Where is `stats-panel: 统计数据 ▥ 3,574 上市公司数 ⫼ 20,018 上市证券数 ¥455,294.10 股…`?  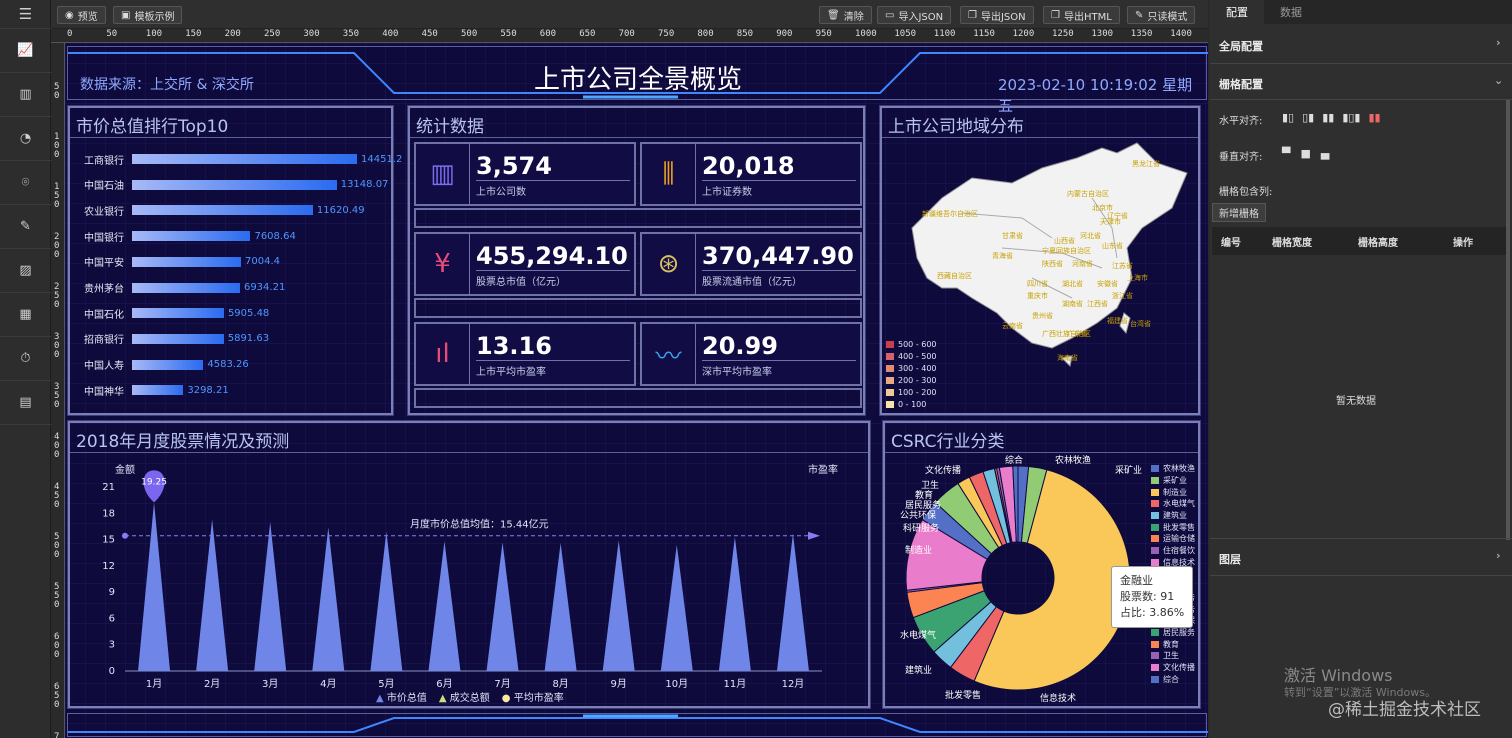
stats-panel: 统计数据 ▥ 3,574 上市公司数 ⫼ 20,018 上市证券数 ¥455,294.10 股… is located at coordinates (636, 260).